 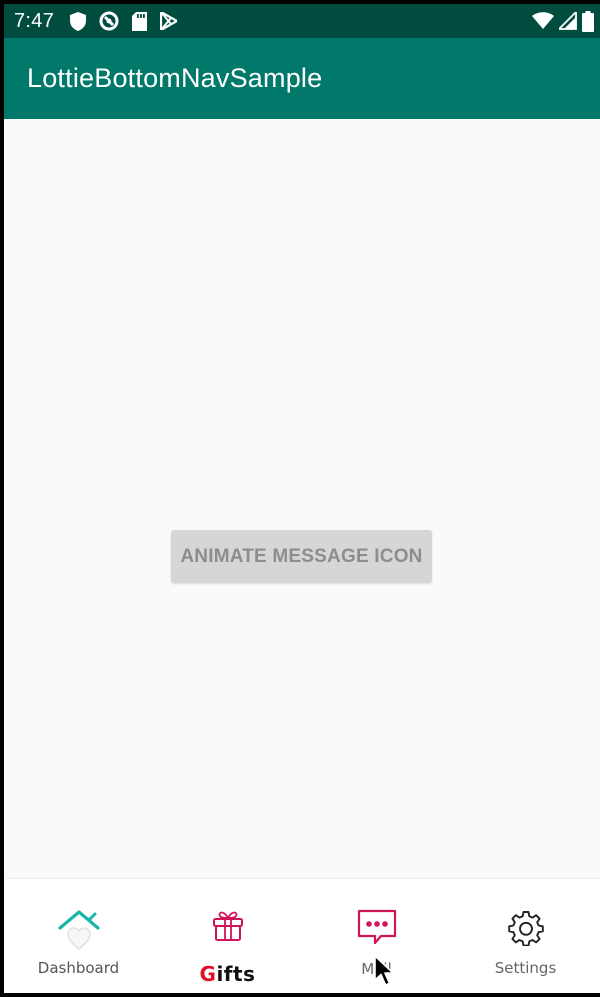 I want to click on app-bar: LottieBottomNavSample, so click(x=302, y=78).